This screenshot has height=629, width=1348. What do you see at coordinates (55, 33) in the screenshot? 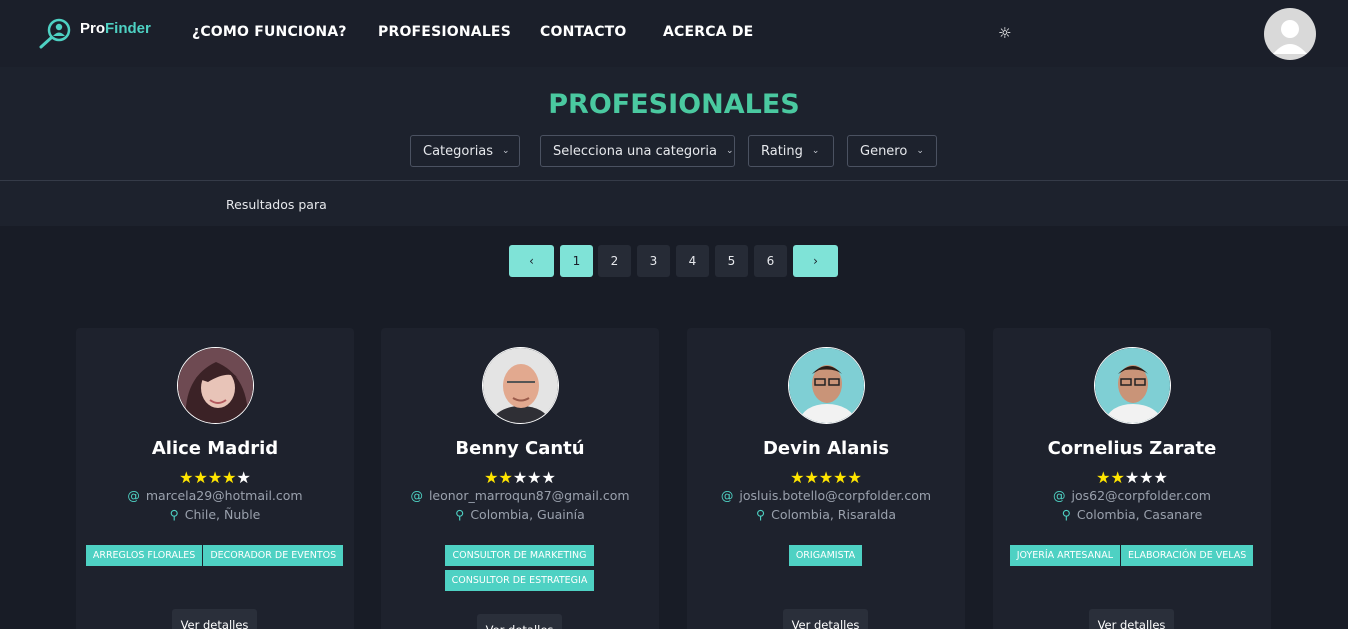
I see `magnifier-user-icon` at bounding box center [55, 33].